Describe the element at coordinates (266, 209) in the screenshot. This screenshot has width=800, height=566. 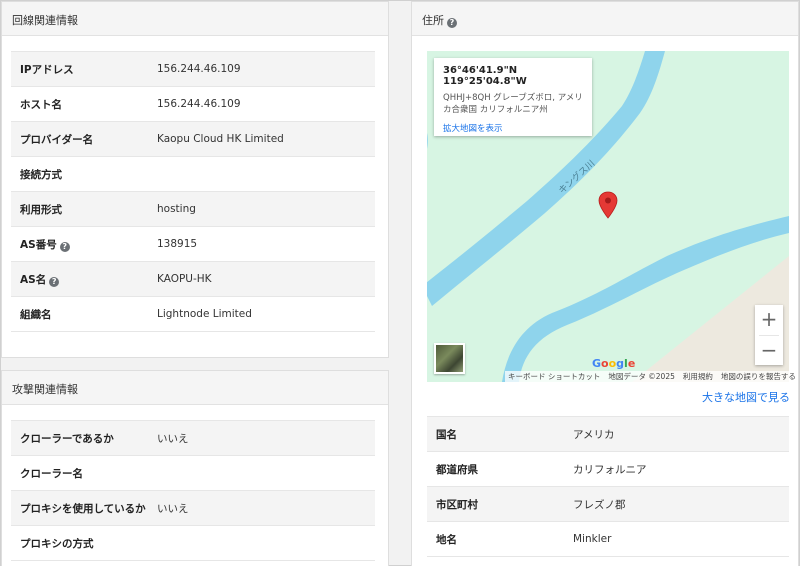
I see `row-value: hosting` at that location.